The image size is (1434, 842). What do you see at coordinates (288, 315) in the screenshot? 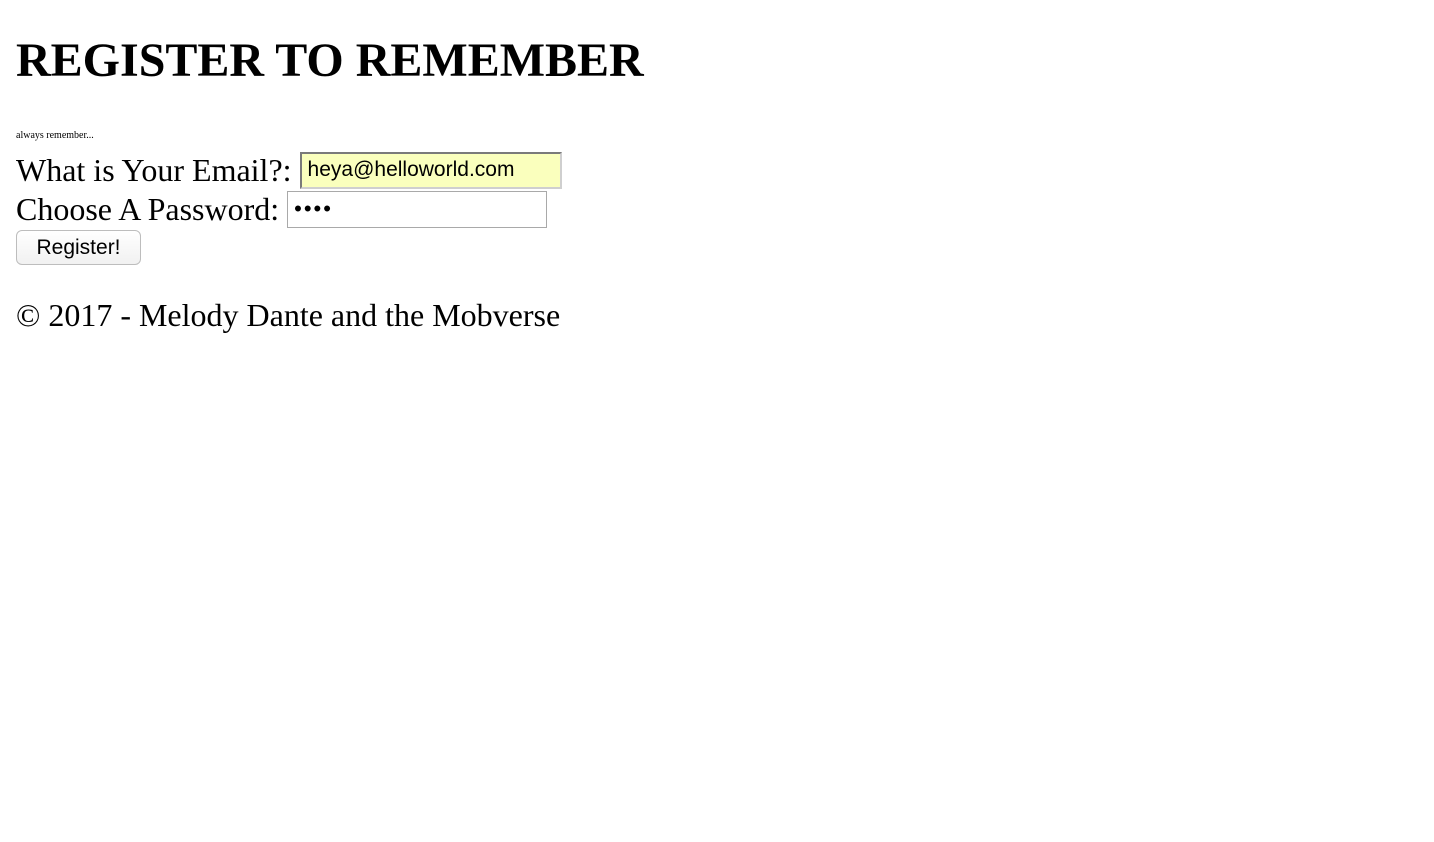
I see `footer-copyright: © 2017 - Melody Dante and the Mobverse` at bounding box center [288, 315].